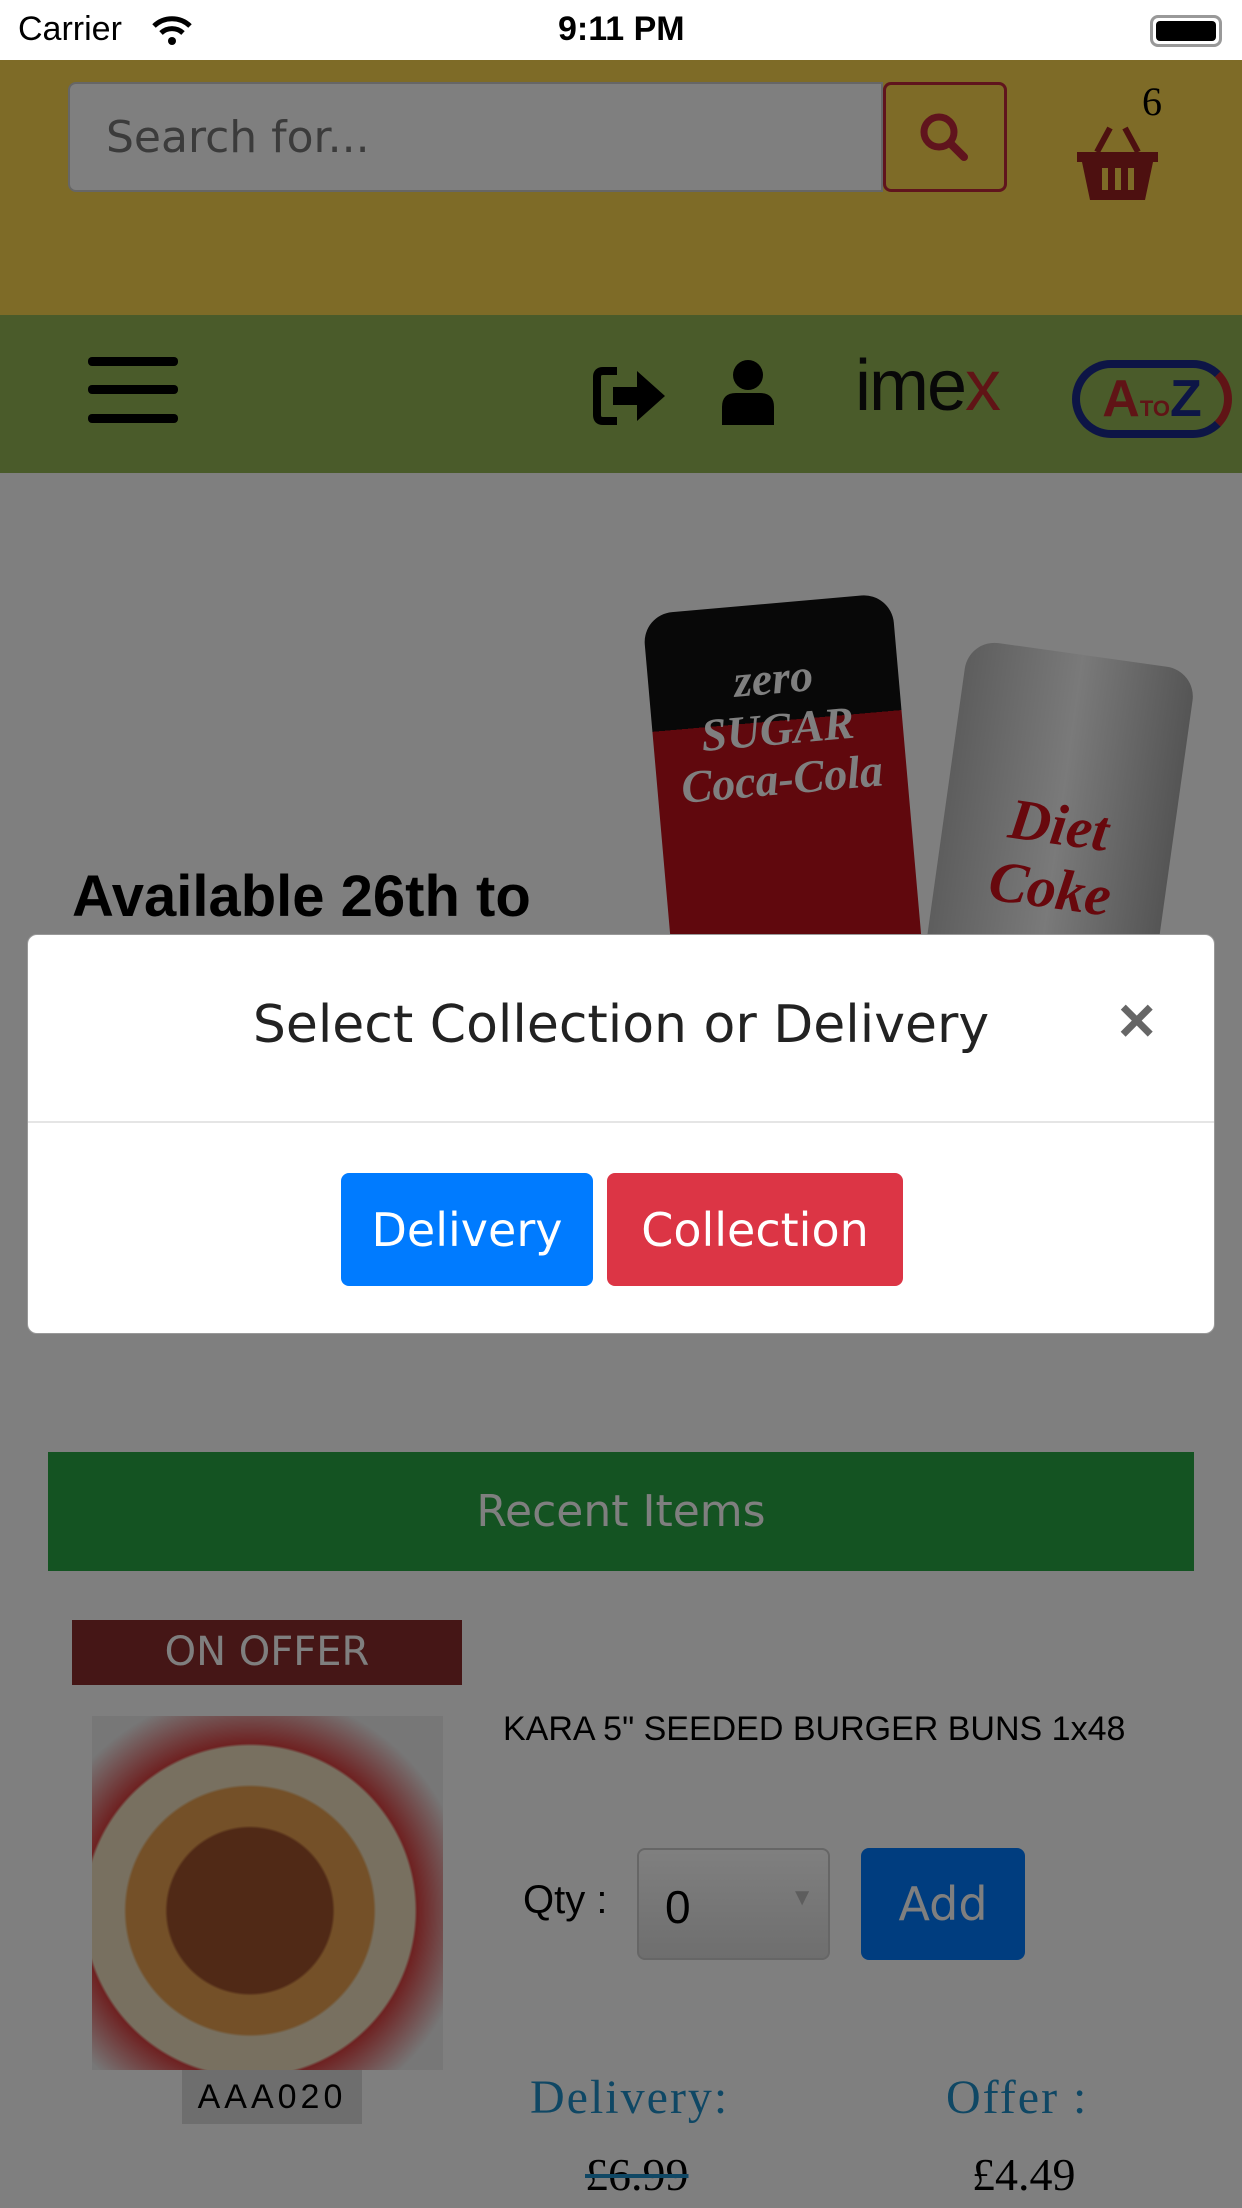 The width and height of the screenshot is (1242, 2208). I want to click on wifi-icon, so click(172, 30).